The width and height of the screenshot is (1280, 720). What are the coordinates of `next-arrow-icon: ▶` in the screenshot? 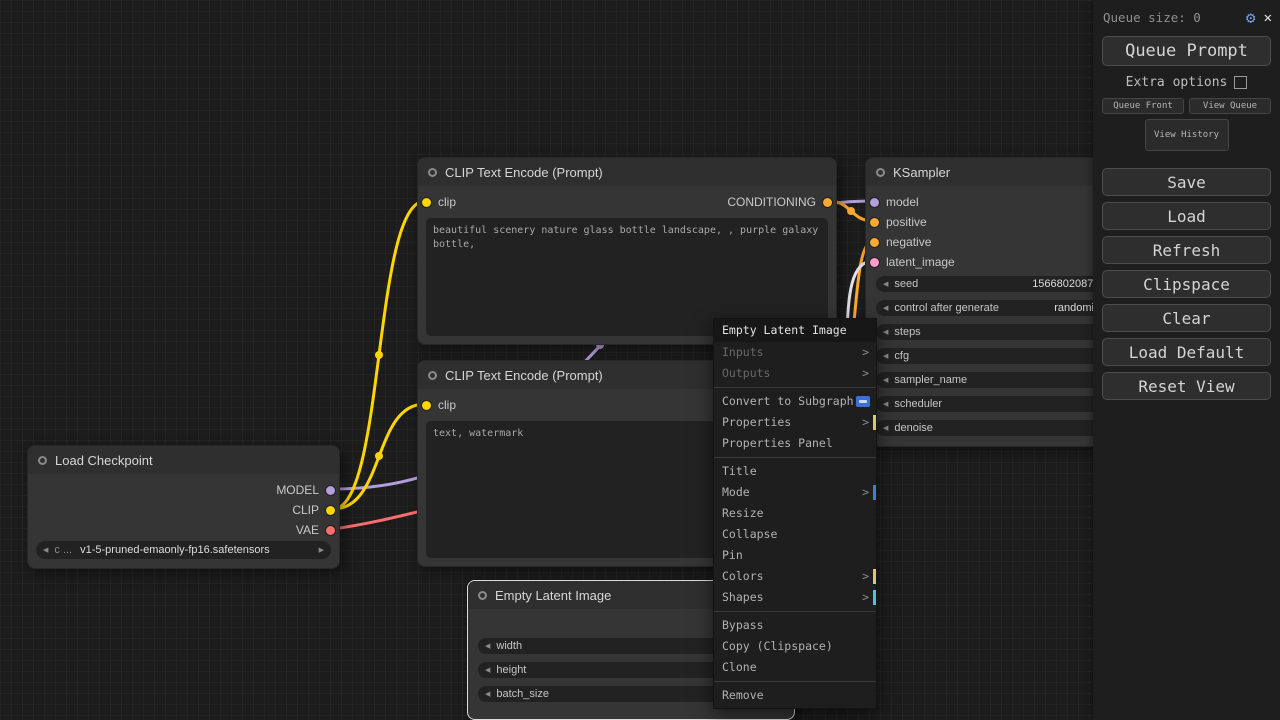 It's located at (321, 550).